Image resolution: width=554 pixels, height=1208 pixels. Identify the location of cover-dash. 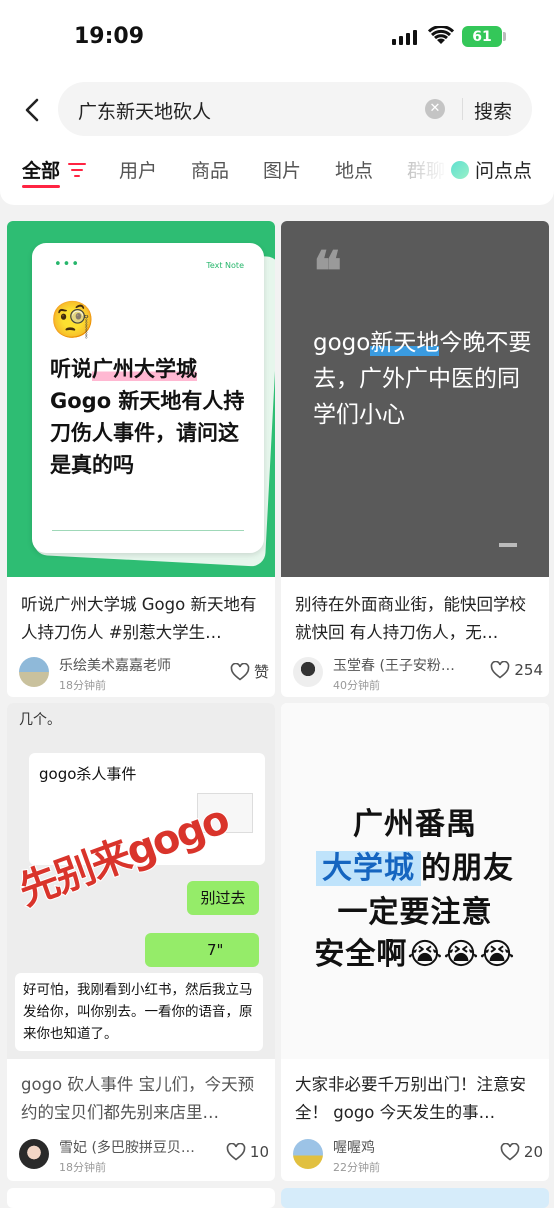
(508, 545).